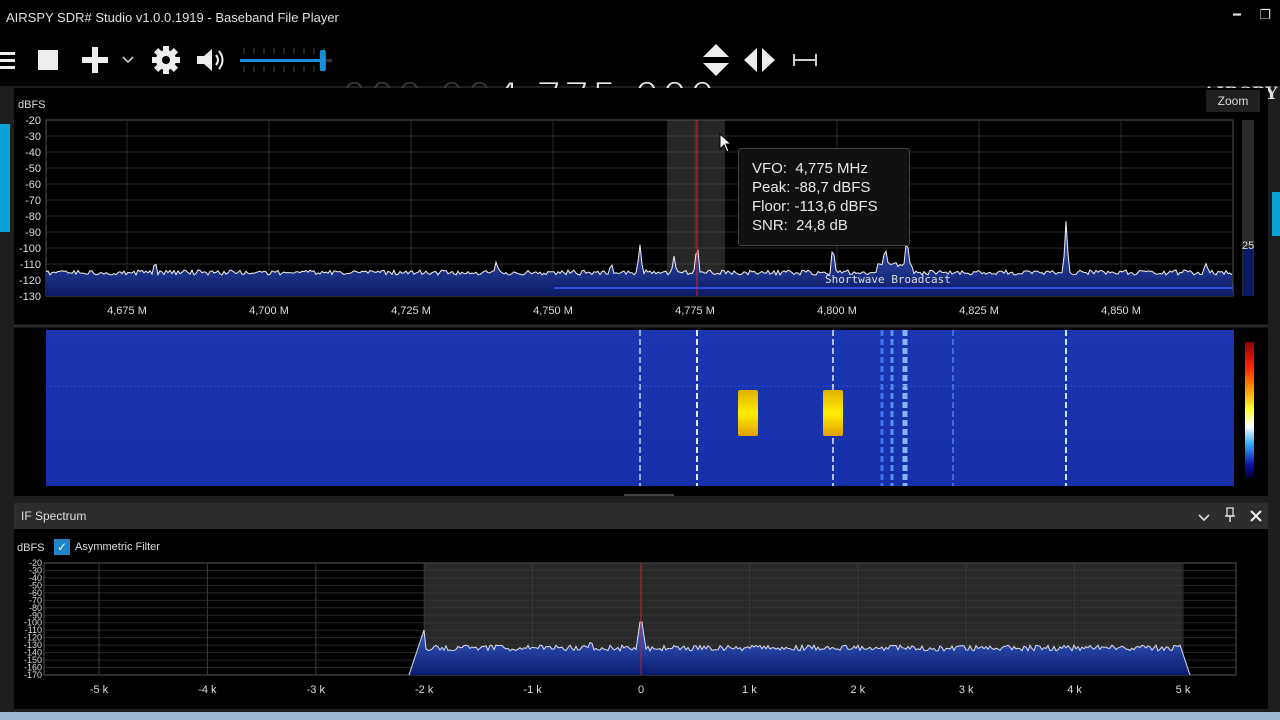 Image resolution: width=1280 pixels, height=720 pixels. Describe the element at coordinates (127, 311) in the screenshot. I see `spectrum-x-tick: 4,675 M` at that location.